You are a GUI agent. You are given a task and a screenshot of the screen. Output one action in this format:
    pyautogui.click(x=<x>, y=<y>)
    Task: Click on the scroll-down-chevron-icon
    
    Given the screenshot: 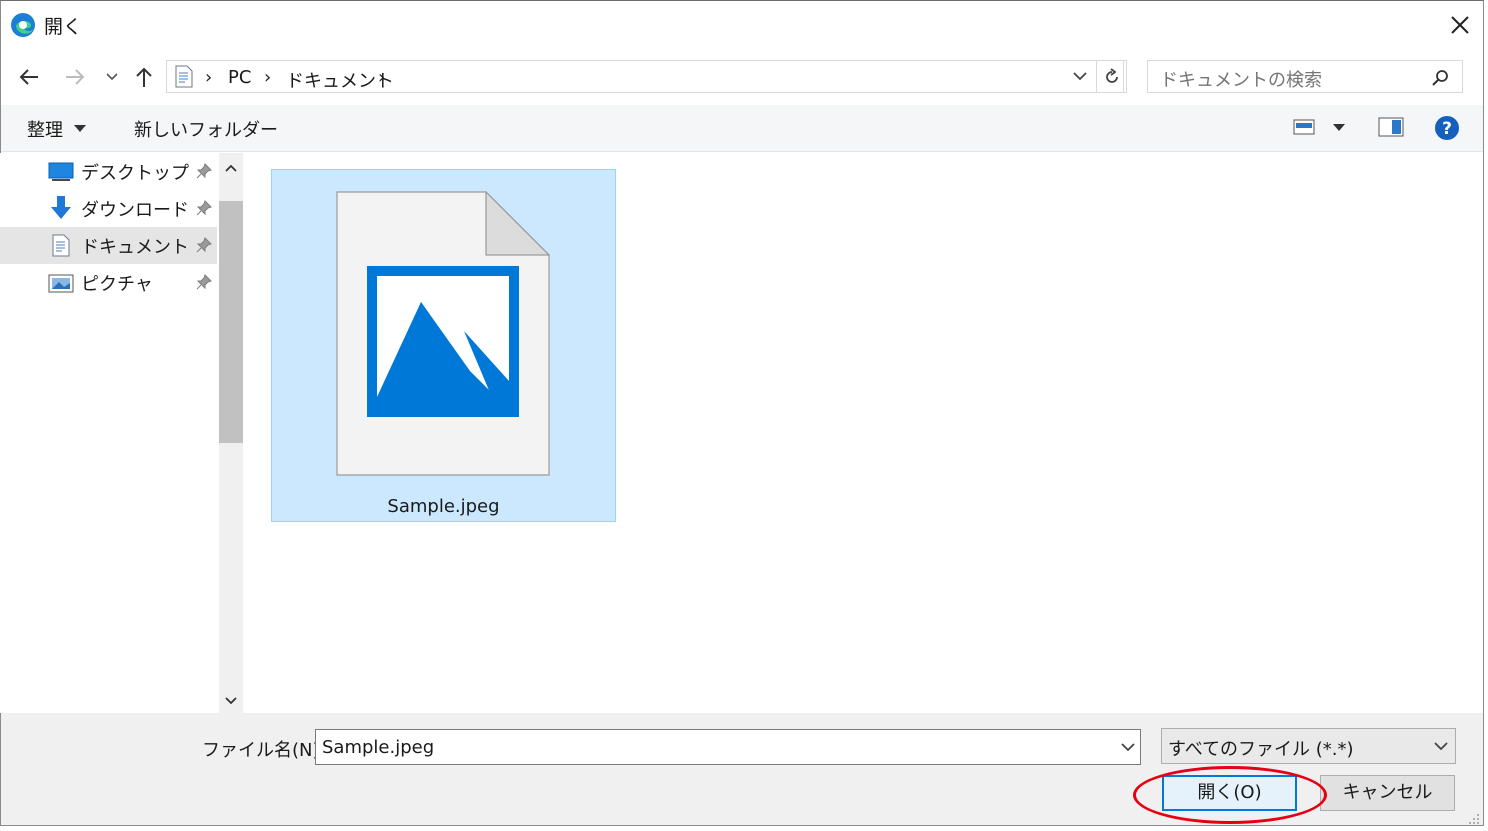 What is the action you would take?
    pyautogui.click(x=231, y=701)
    